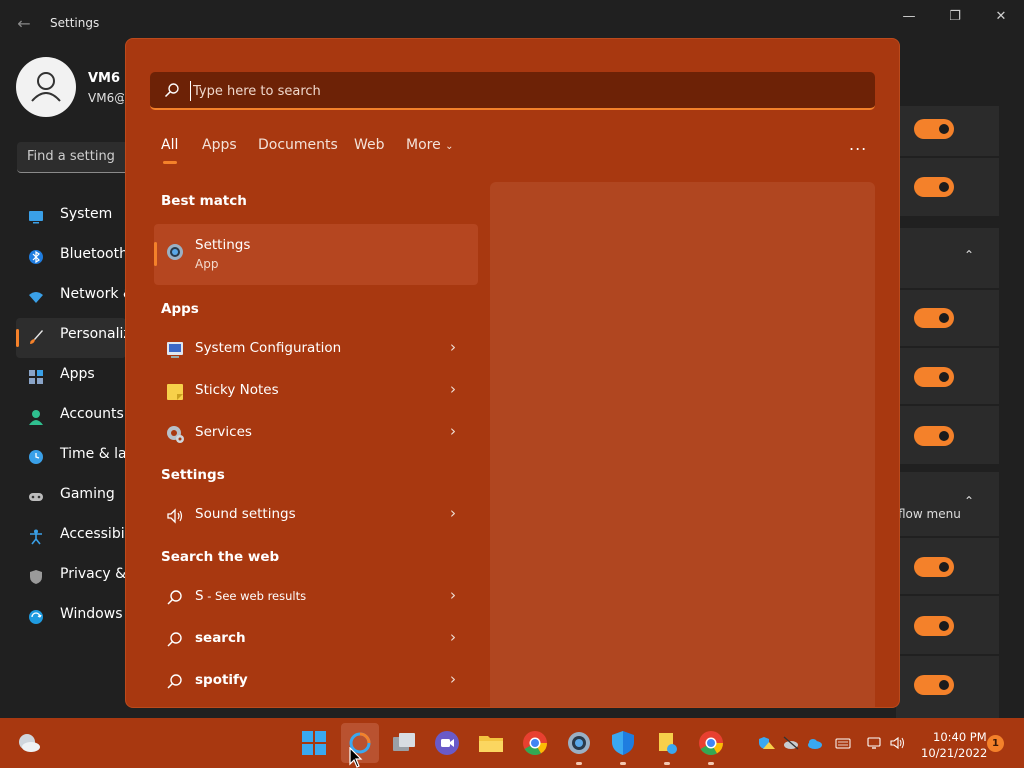 This screenshot has height=768, width=1024. I want to click on nav-item-system: System, so click(71, 218).